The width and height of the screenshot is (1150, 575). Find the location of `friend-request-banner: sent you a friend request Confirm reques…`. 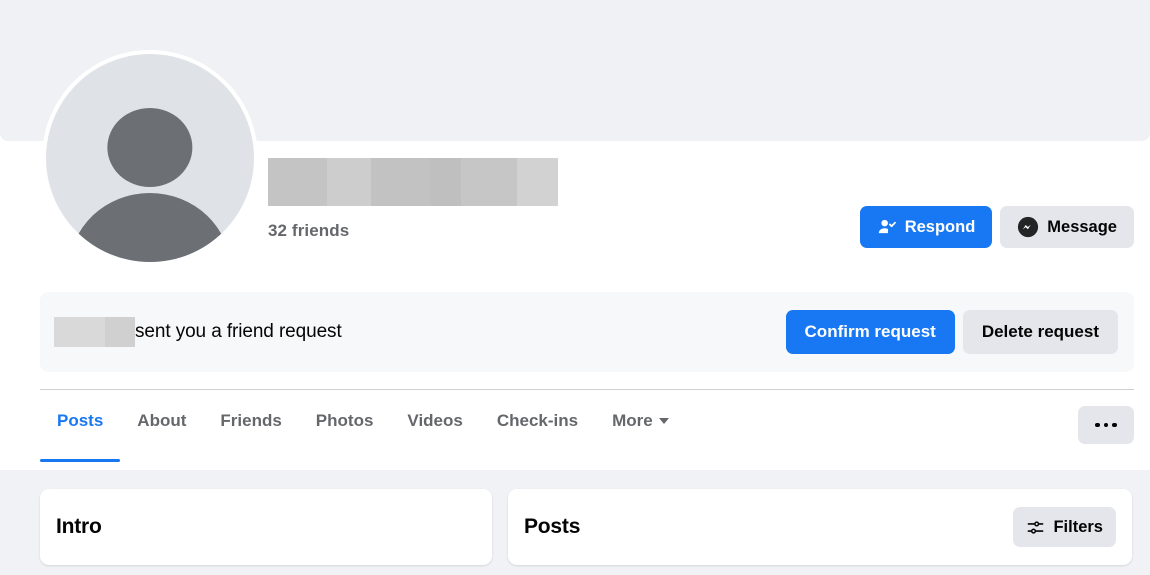

friend-request-banner: sent you a friend request Confirm reques… is located at coordinates (587, 332).